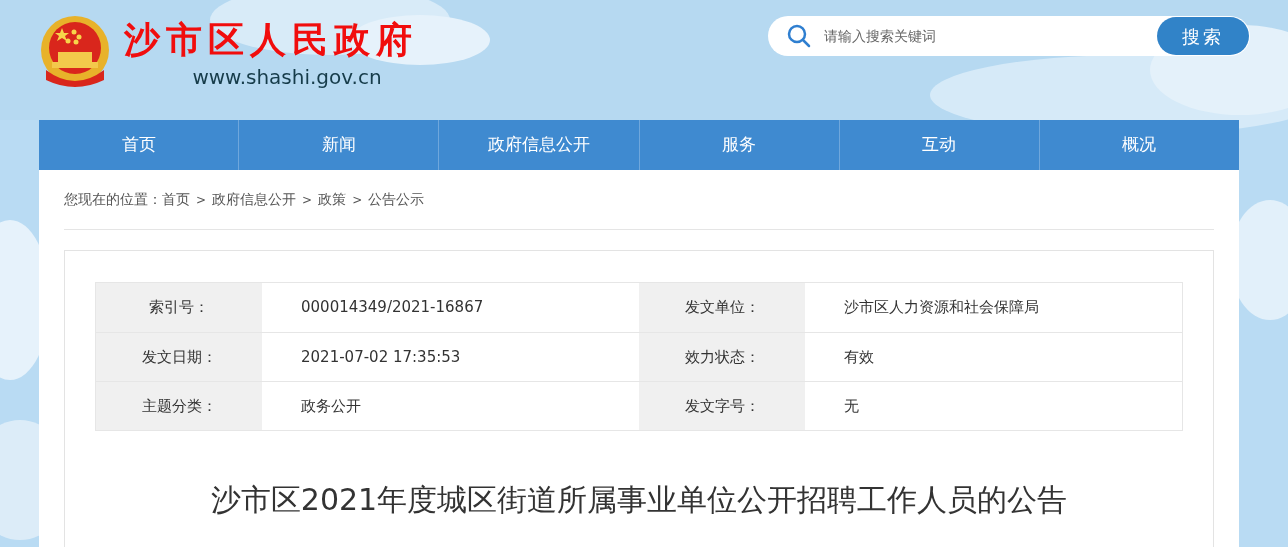 The image size is (1288, 547). I want to click on article-title: 沙市区2021年度城区街道所属事业单位公开招聘工作人员的公告, so click(639, 500).